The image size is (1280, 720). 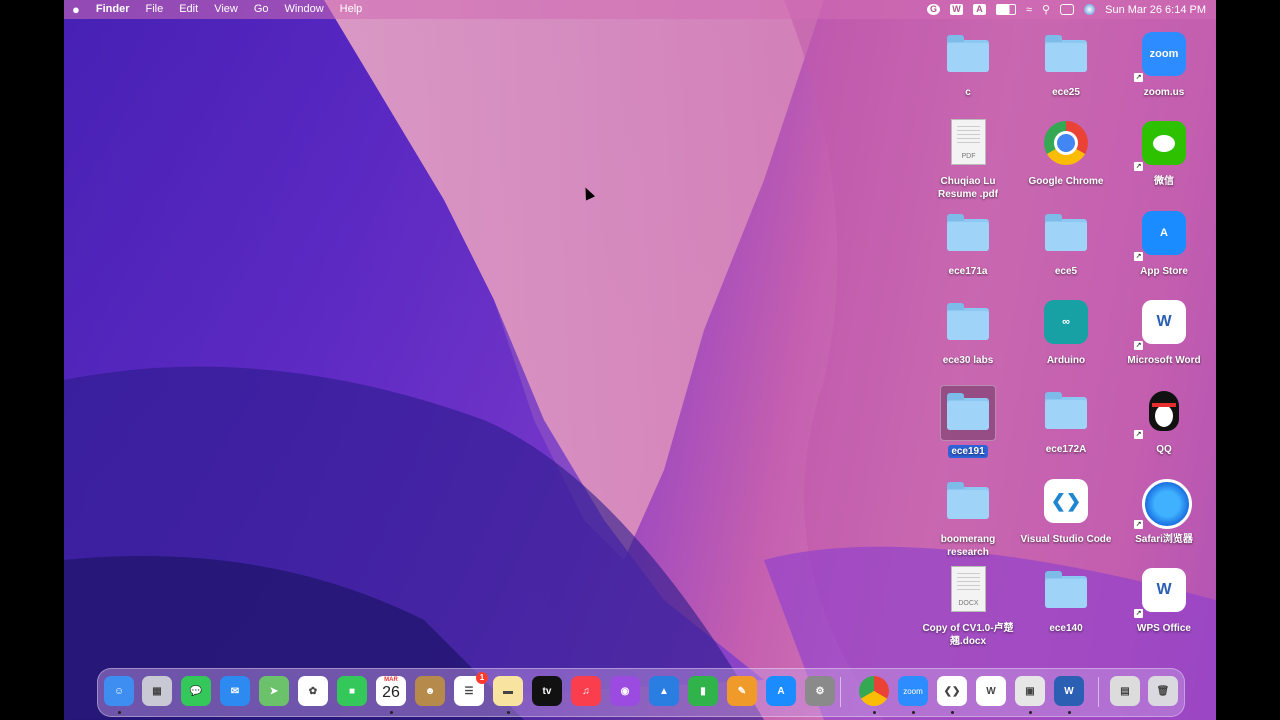 I want to click on dock-facetime-icon: ■, so click(x=352, y=691).